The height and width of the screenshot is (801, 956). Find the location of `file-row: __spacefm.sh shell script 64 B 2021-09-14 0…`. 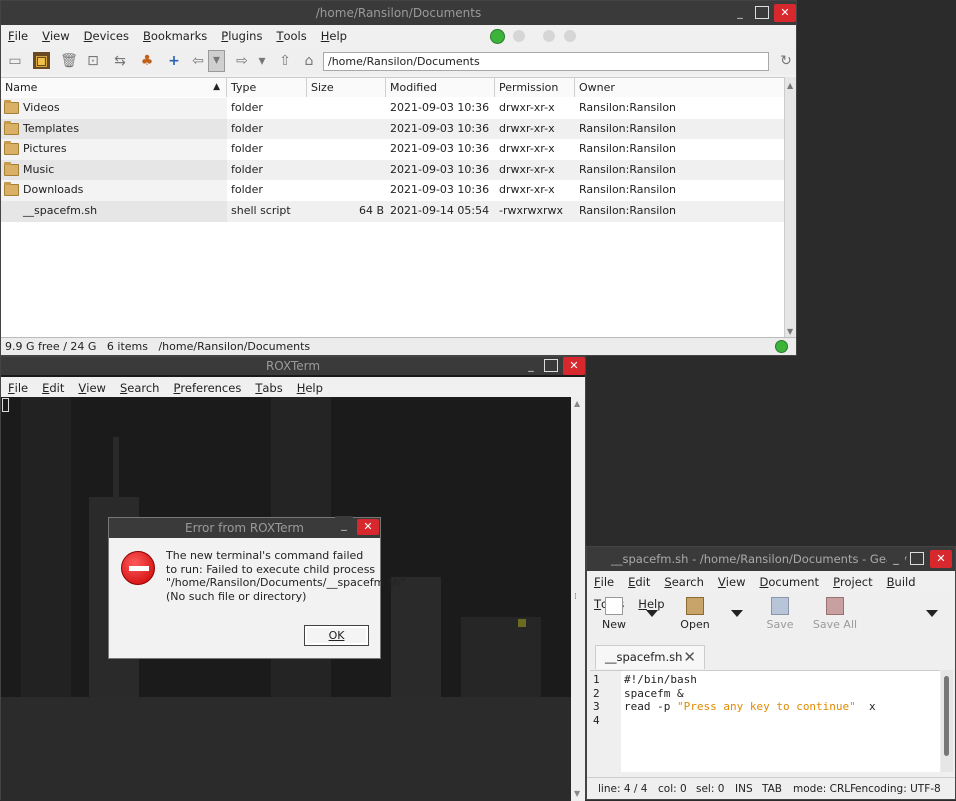

file-row: __spacefm.sh shell script 64 B 2021-09-14 0… is located at coordinates (393, 211).